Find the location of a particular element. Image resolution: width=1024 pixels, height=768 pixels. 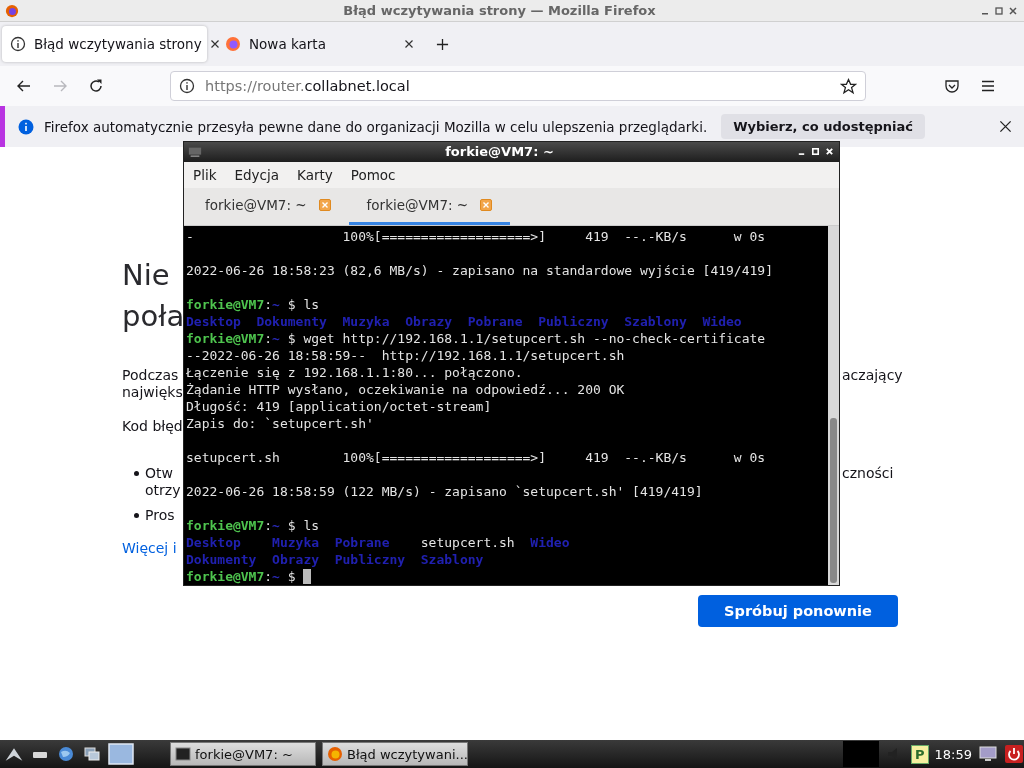

bookmark-star-icon is located at coordinates (848, 86).